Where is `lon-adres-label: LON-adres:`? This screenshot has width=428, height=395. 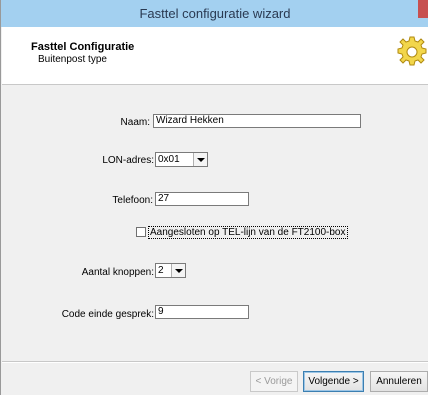
lon-adres-label: LON-adres: is located at coordinates (128, 160).